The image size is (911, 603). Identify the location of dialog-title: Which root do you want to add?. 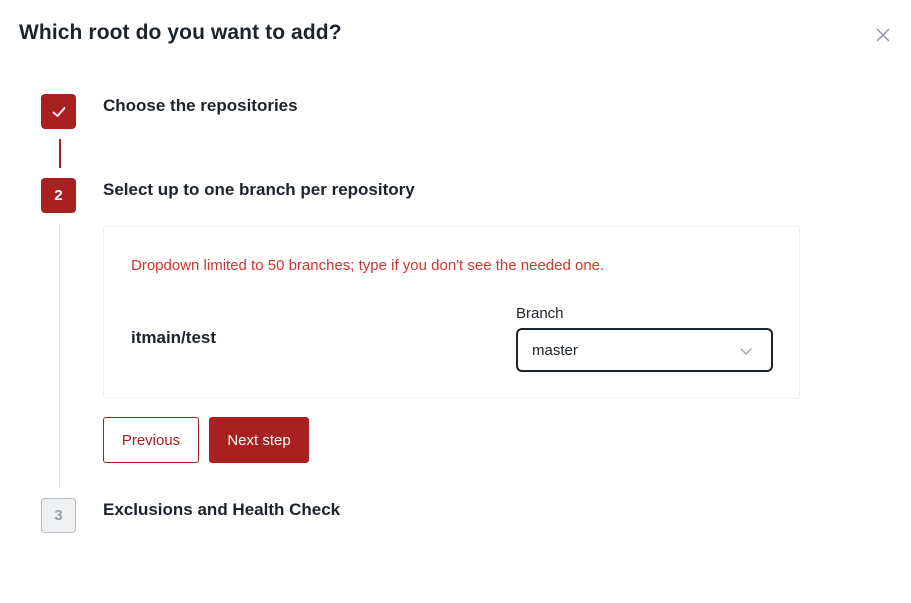
(180, 32).